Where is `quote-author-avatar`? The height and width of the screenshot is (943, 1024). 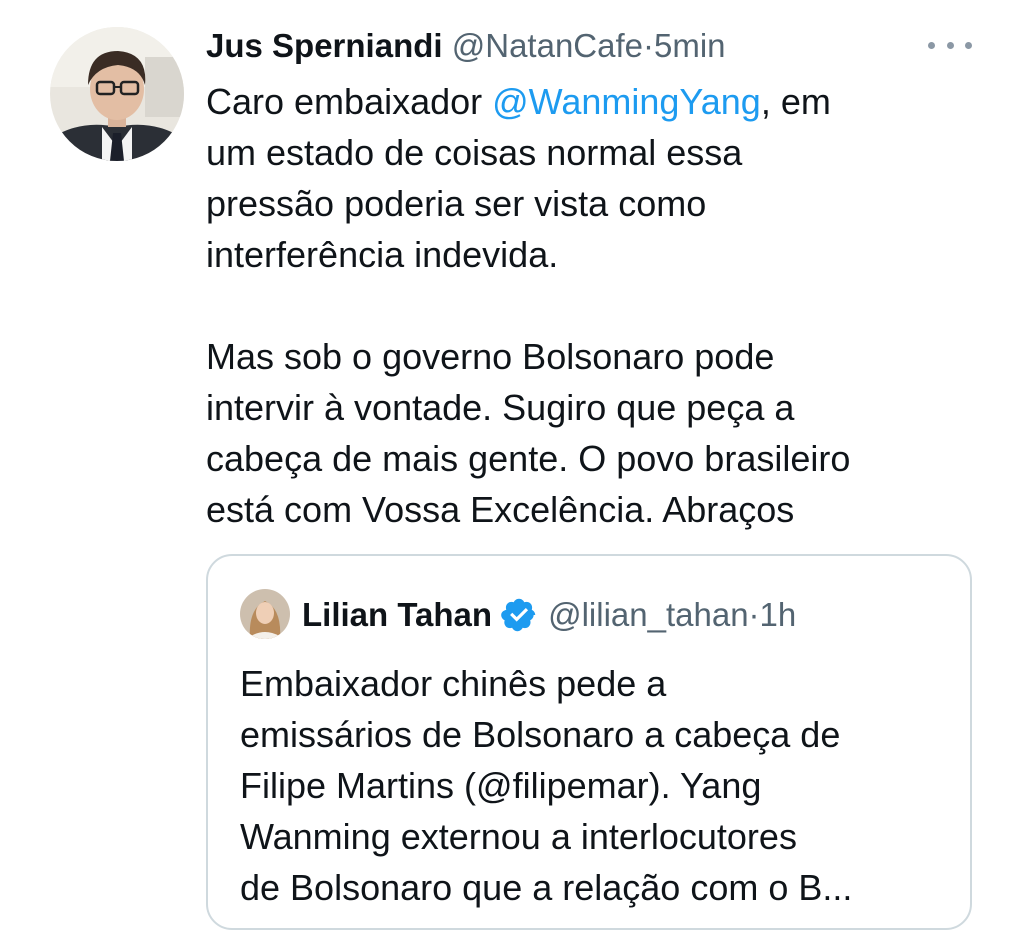 quote-author-avatar is located at coordinates (265, 614).